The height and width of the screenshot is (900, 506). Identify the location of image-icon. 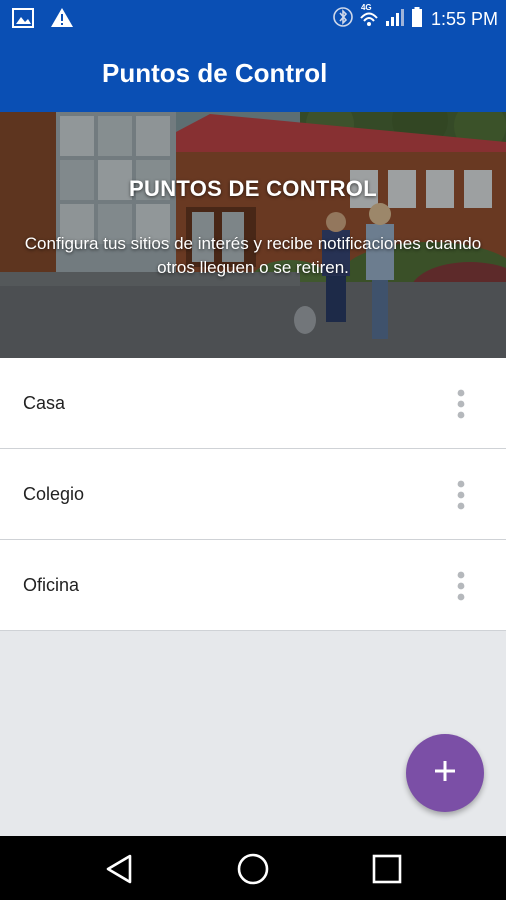
(23, 20).